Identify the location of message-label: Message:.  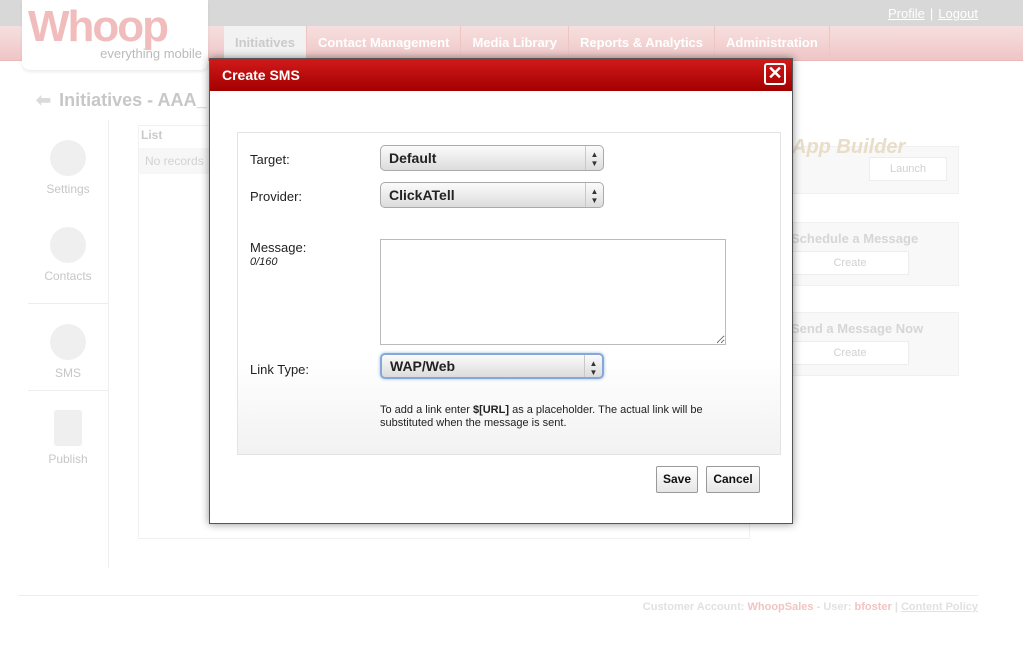
(278, 247).